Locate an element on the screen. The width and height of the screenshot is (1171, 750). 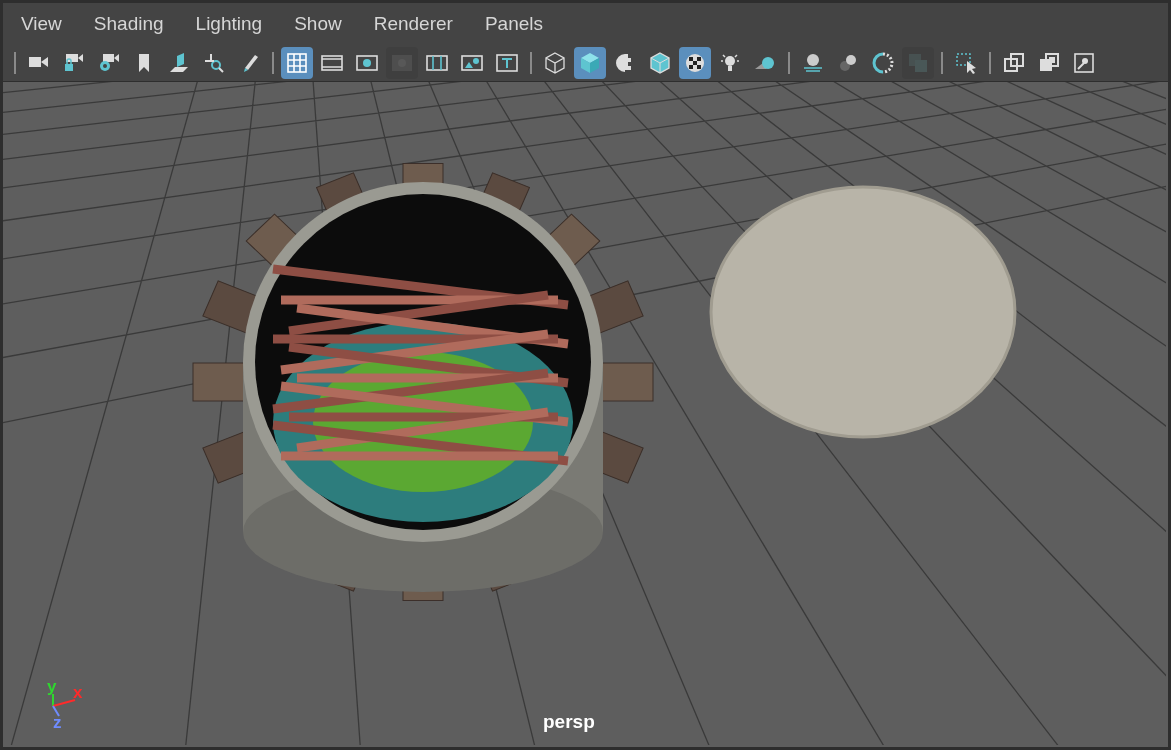
checker-sphere-button is located at coordinates (695, 63).